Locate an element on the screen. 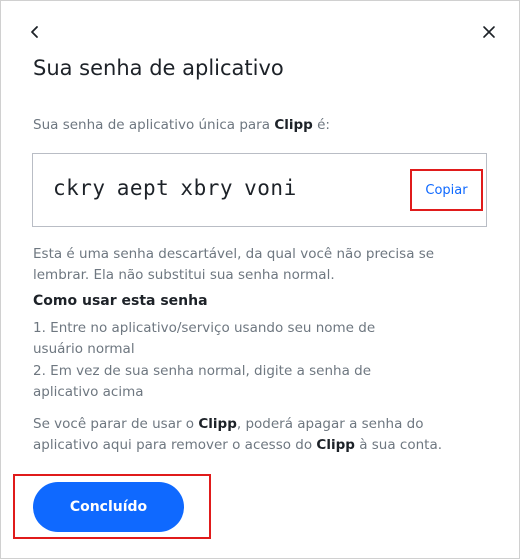 The height and width of the screenshot is (559, 520). done-button: Concluído is located at coordinates (108, 507).